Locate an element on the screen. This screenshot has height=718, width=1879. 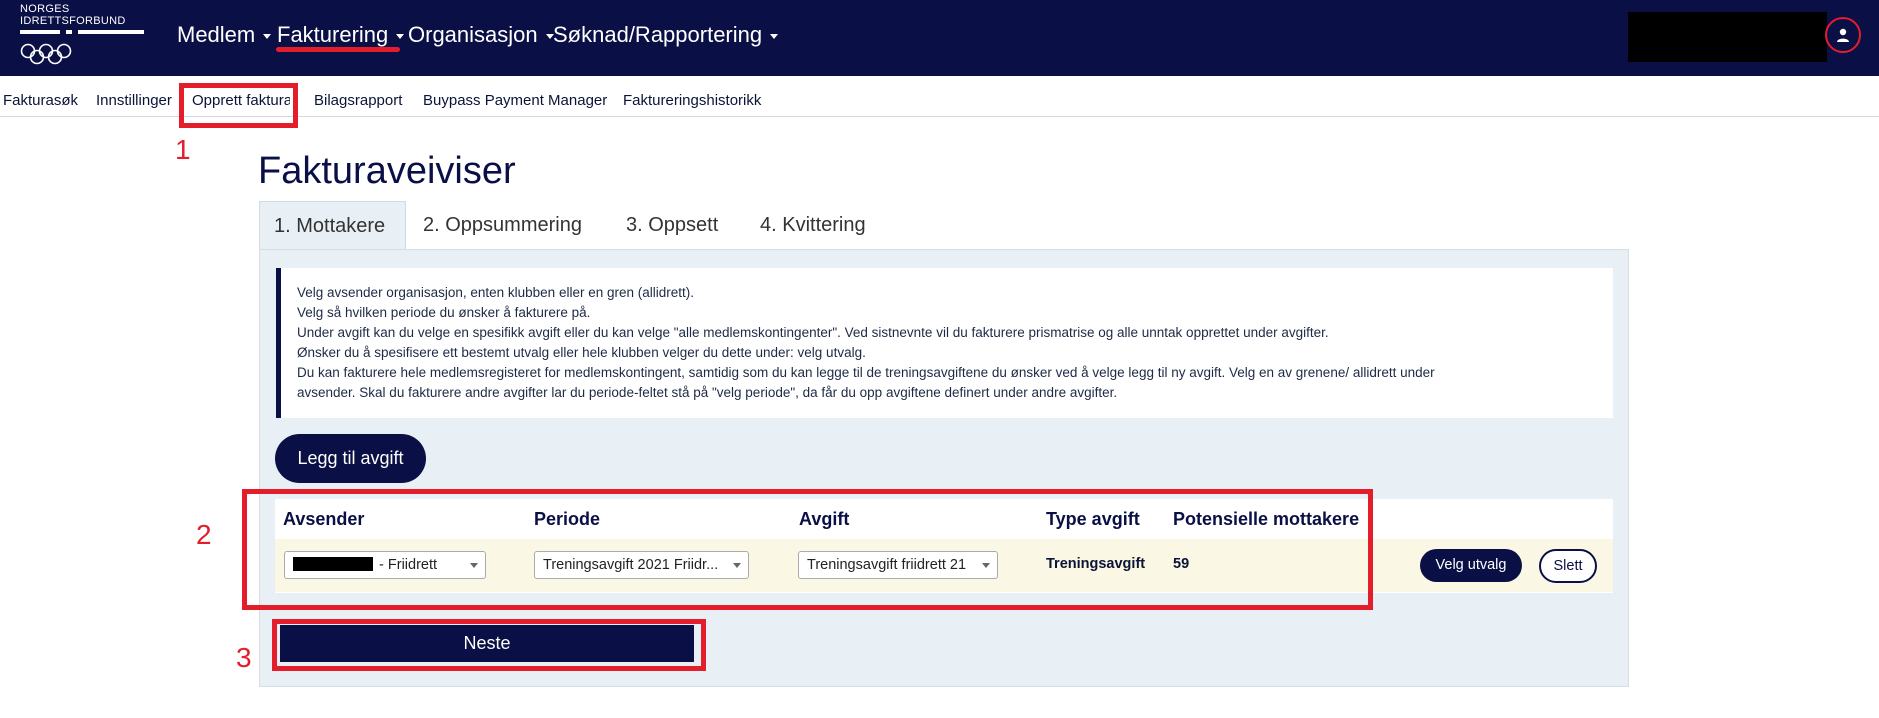
nav-soknad-label: Søknad/Rapportering is located at coordinates (658, 34).